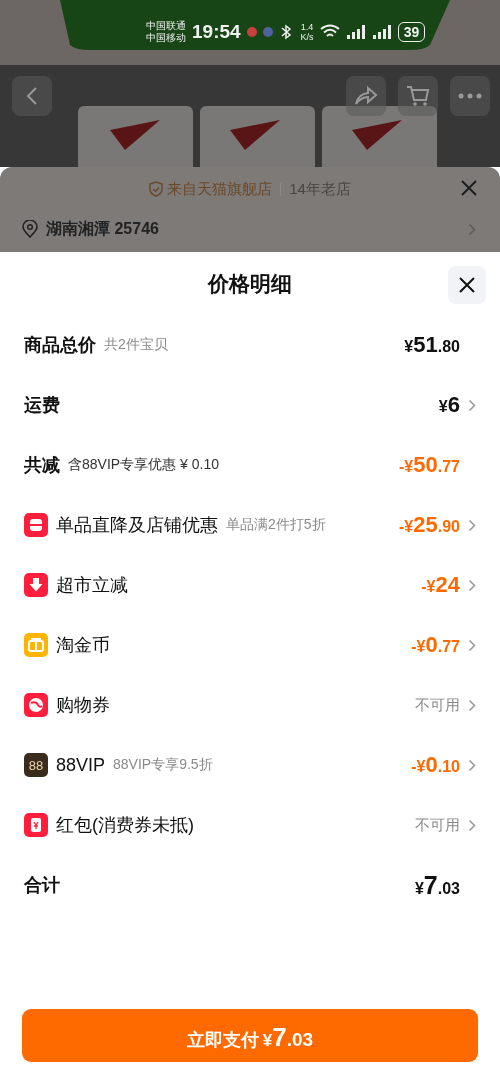  I want to click on carrier-name: 中国联通, so click(166, 26).